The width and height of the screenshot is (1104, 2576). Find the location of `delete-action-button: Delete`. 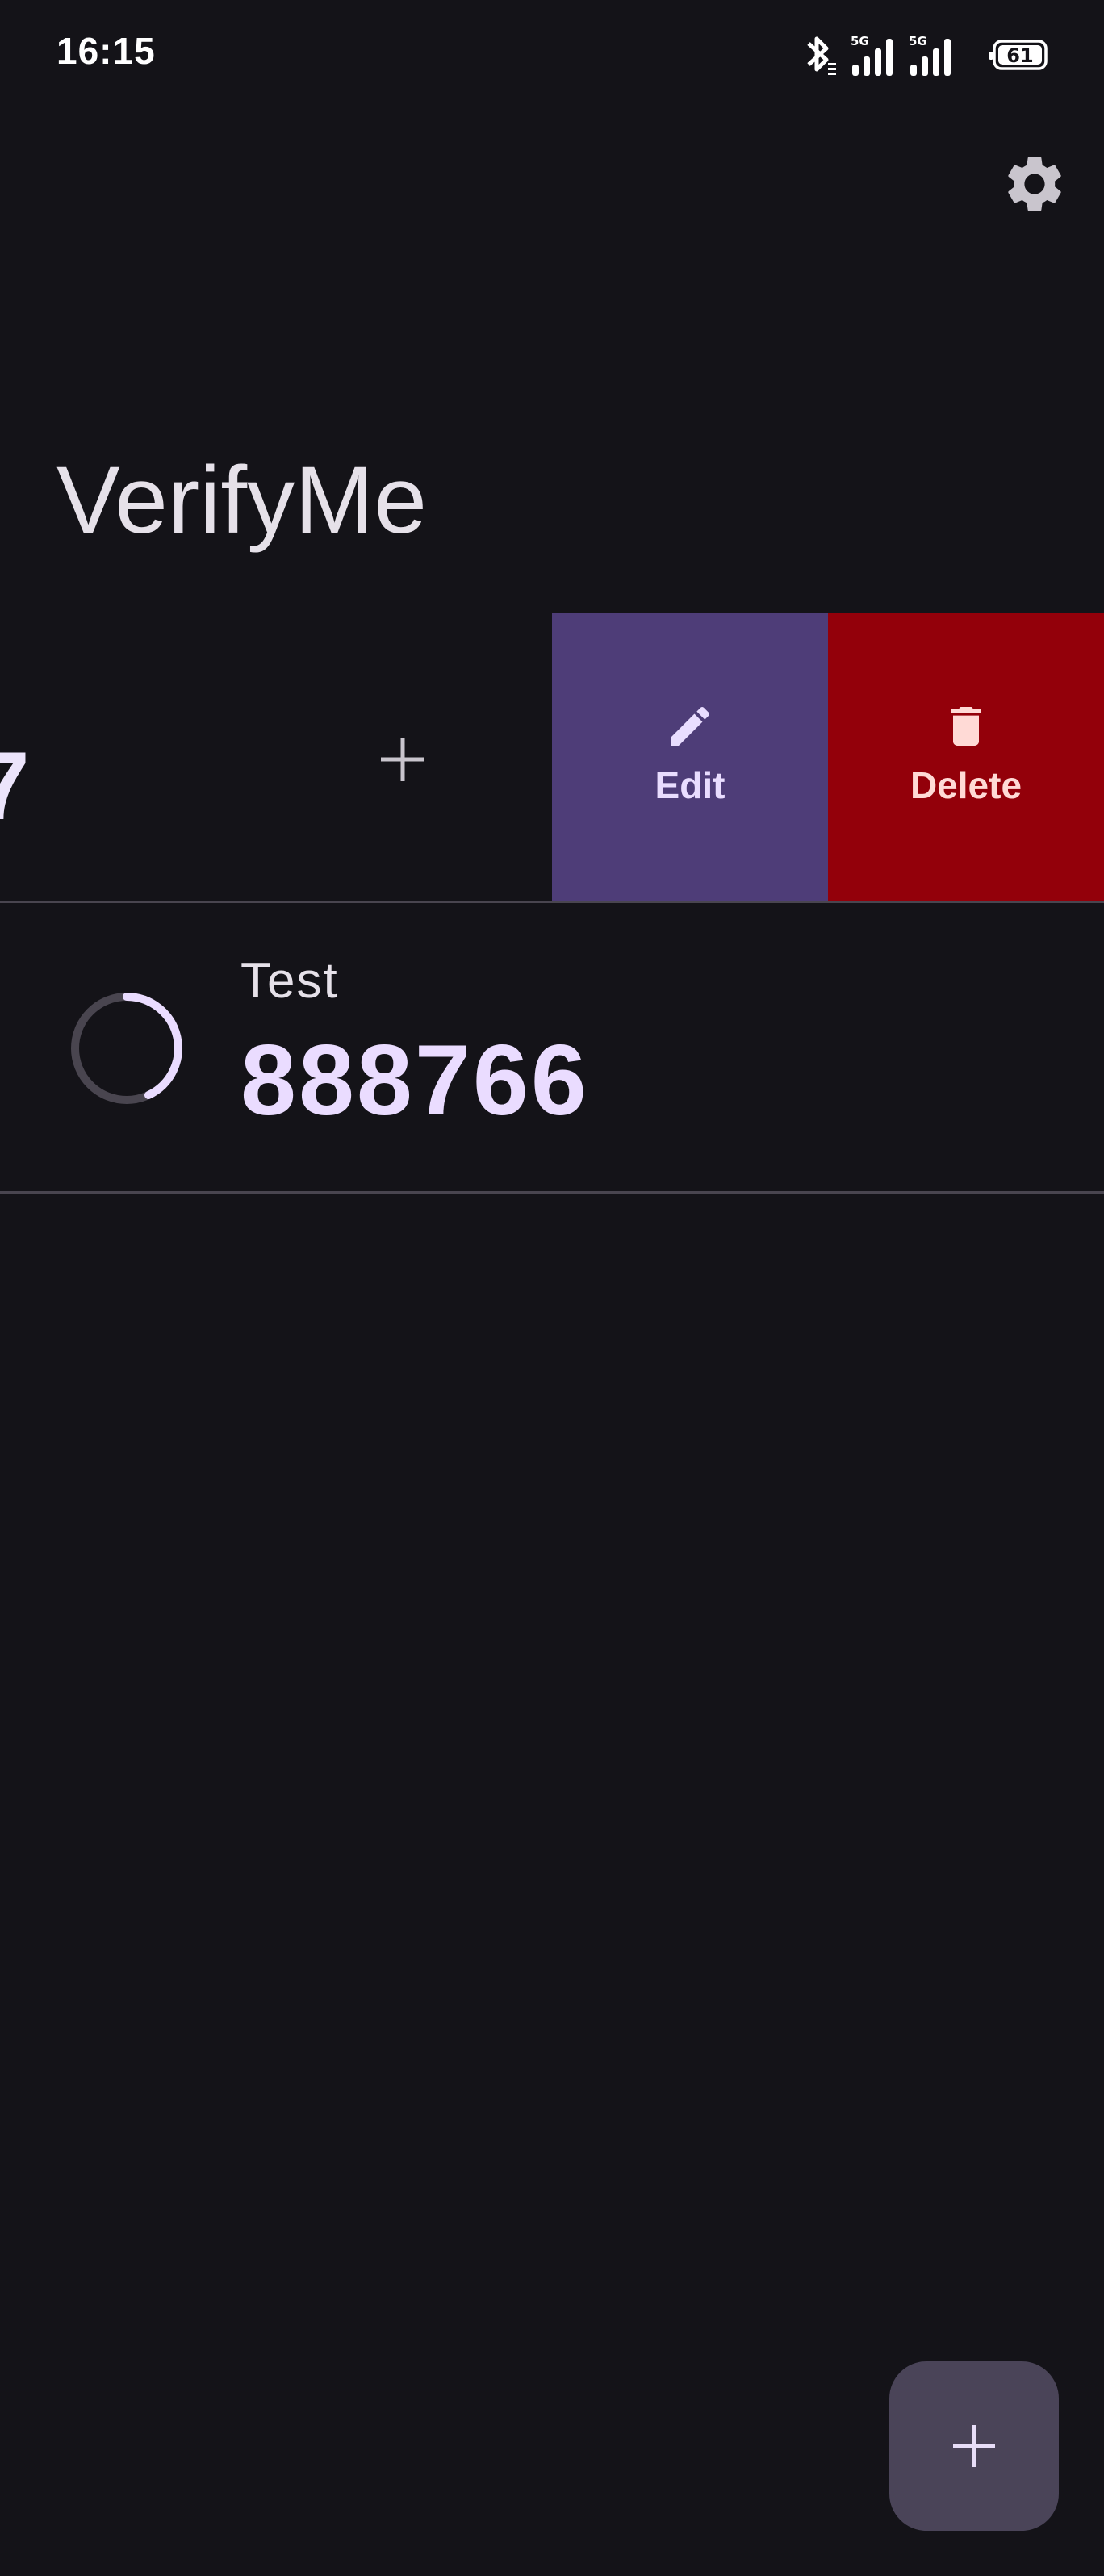

delete-action-button: Delete is located at coordinates (966, 757).